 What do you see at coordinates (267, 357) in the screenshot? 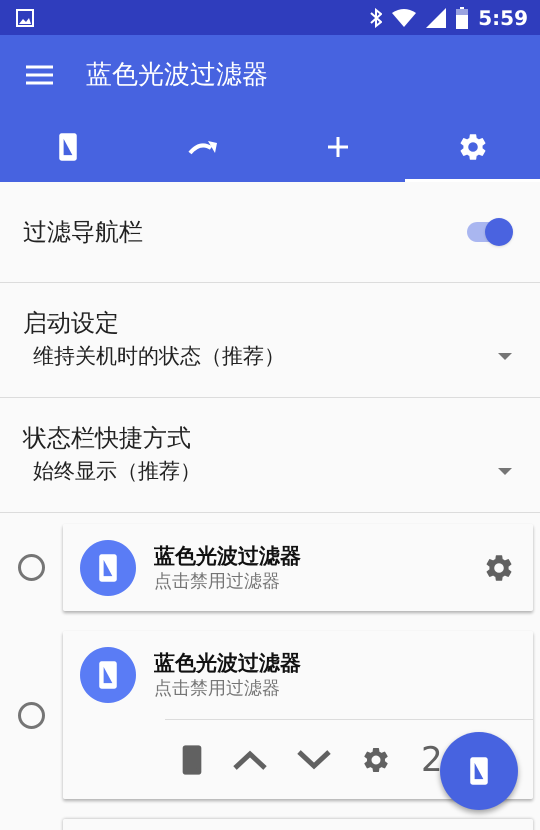
I see `dropdown: 维持关机时的状态（推荐）` at bounding box center [267, 357].